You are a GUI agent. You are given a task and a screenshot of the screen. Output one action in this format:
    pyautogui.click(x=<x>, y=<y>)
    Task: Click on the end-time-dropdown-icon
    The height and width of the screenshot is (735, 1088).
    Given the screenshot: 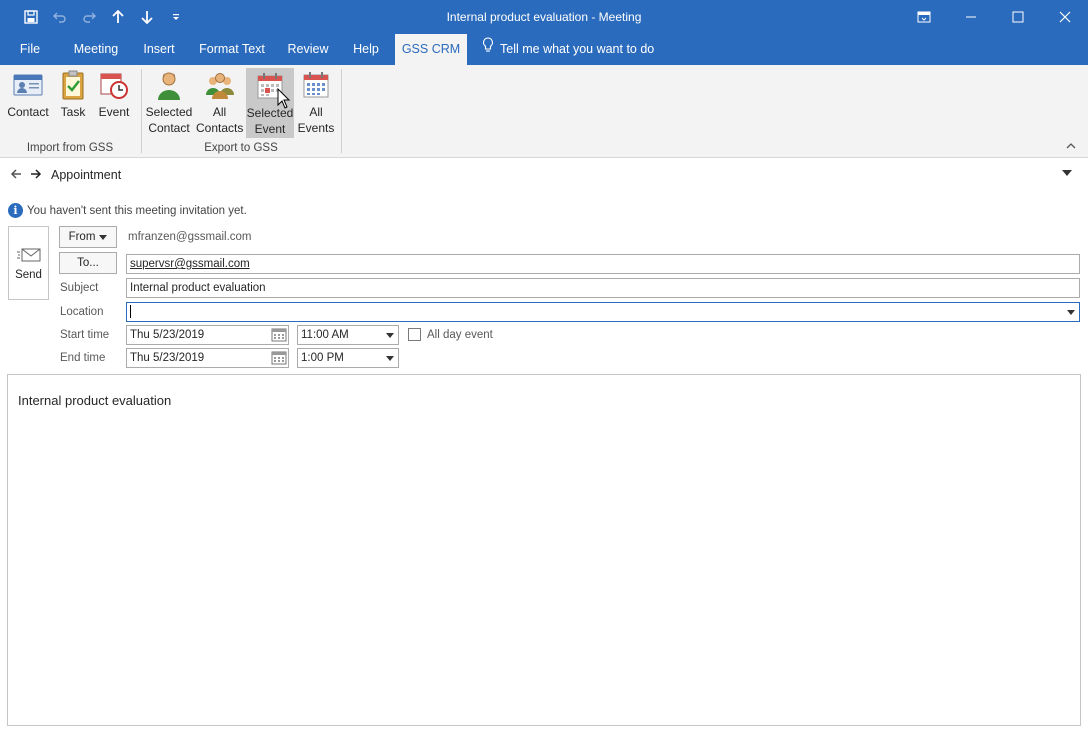 What is the action you would take?
    pyautogui.click(x=390, y=358)
    